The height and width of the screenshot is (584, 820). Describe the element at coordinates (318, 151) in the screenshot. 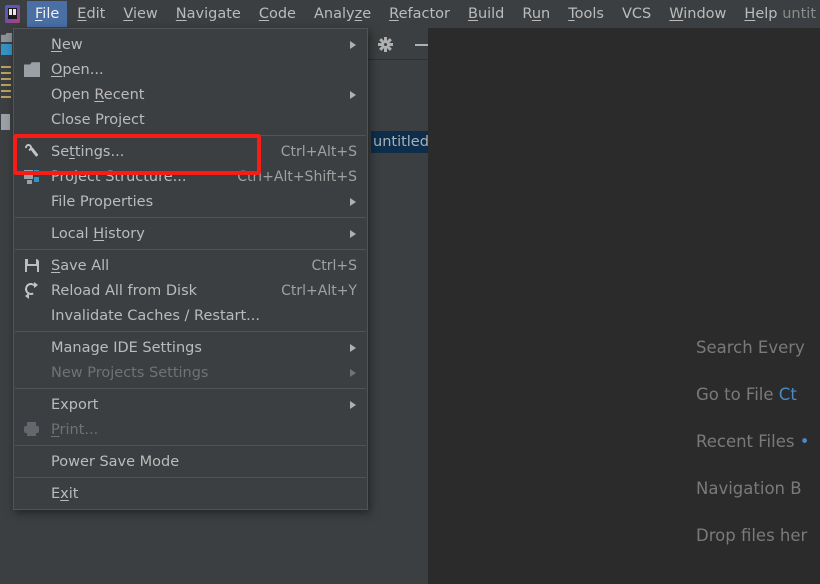

I see `menu-item-shortcut: Ctrl+Alt+S` at that location.